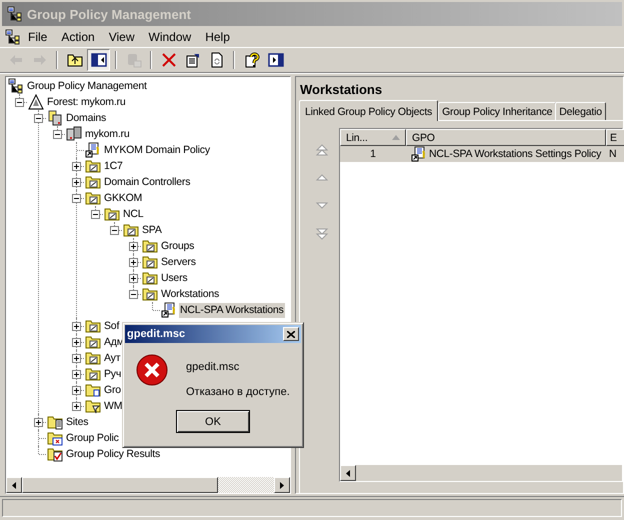  I want to click on menu-item: Window, so click(170, 37).